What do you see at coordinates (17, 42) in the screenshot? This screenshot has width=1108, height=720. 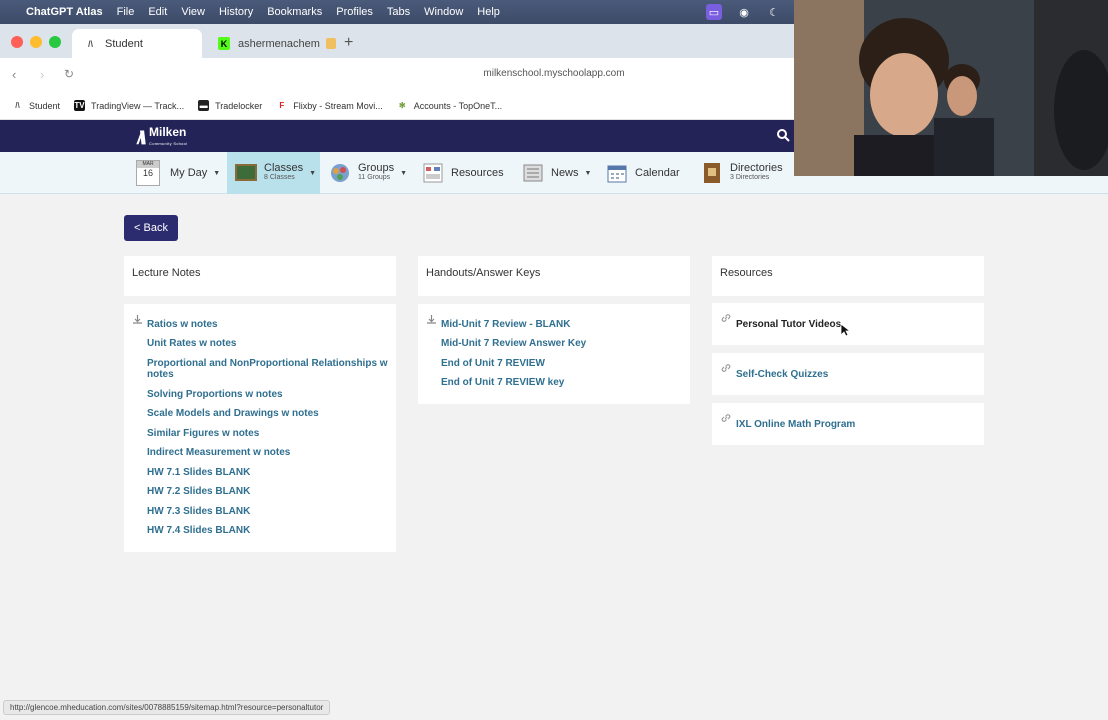 I see `close-window-button` at bounding box center [17, 42].